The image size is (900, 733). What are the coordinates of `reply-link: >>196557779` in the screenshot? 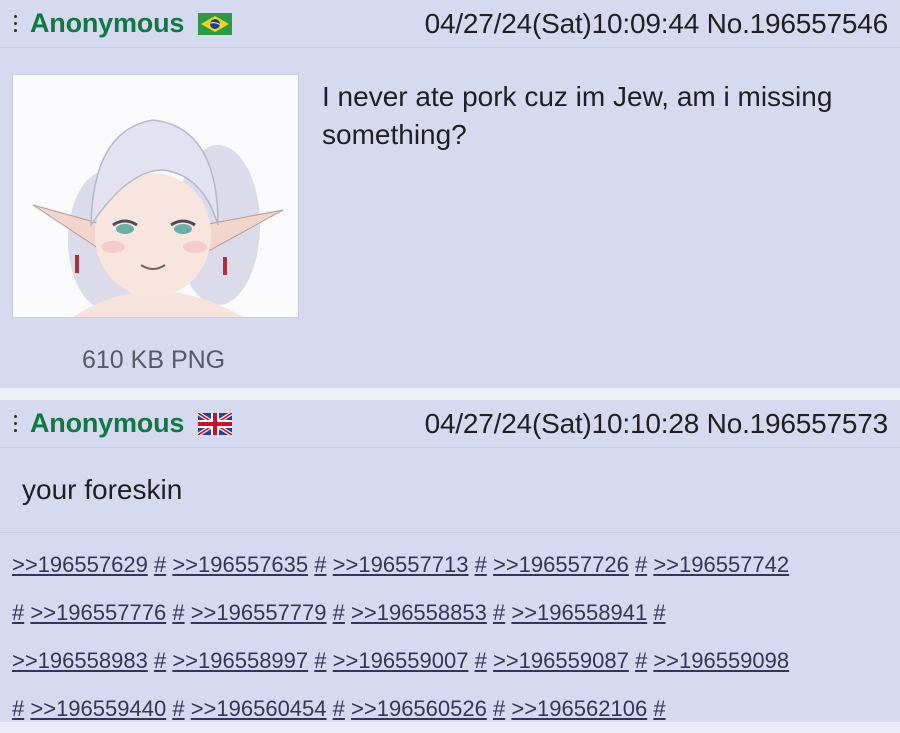 It's located at (259, 612).